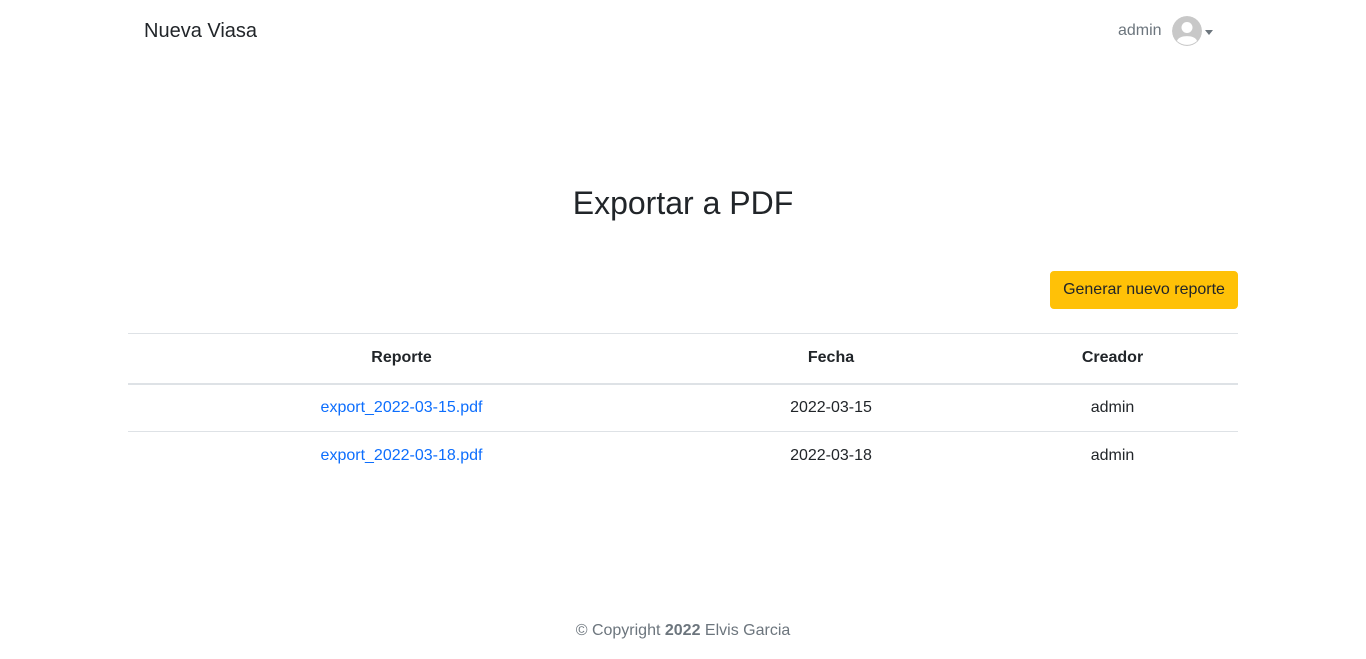  I want to click on column-header-creador: Creador, so click(1112, 359).